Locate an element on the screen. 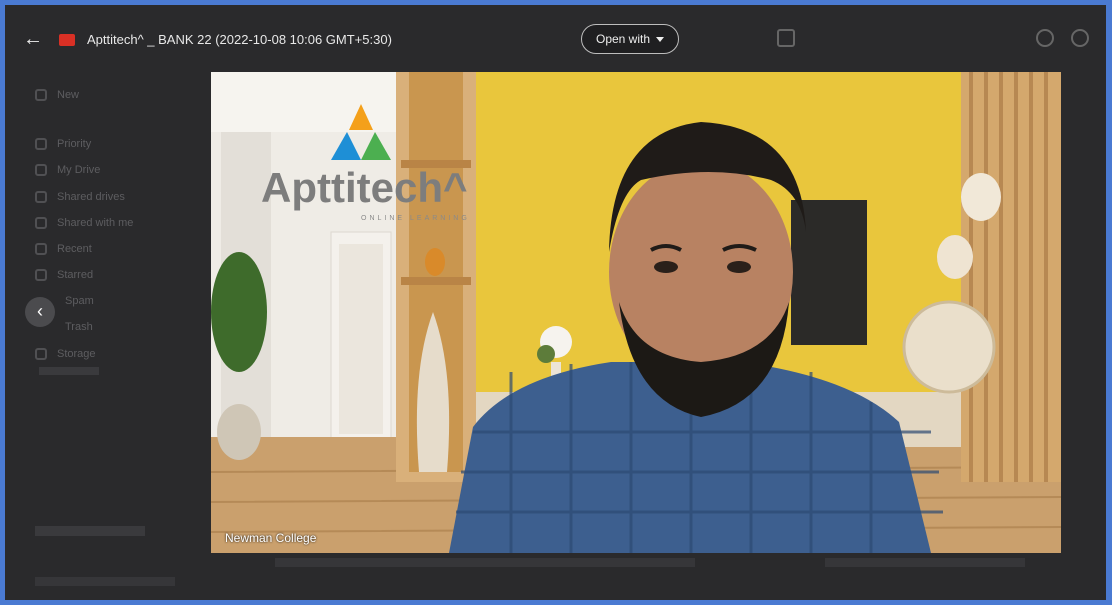 This screenshot has height=605, width=1112. sidebar-item-recent: Recent is located at coordinates (63, 249).